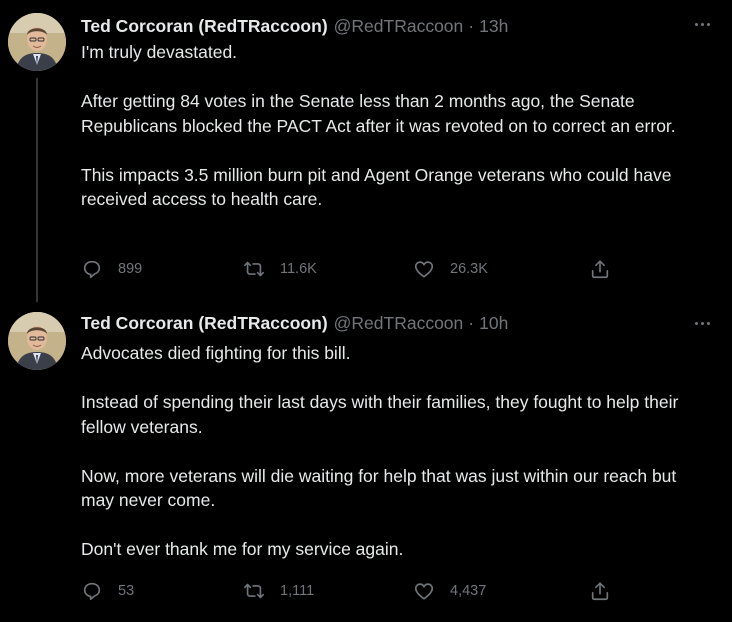 The width and height of the screenshot is (732, 622). I want to click on like-button: 26.3K, so click(450, 269).